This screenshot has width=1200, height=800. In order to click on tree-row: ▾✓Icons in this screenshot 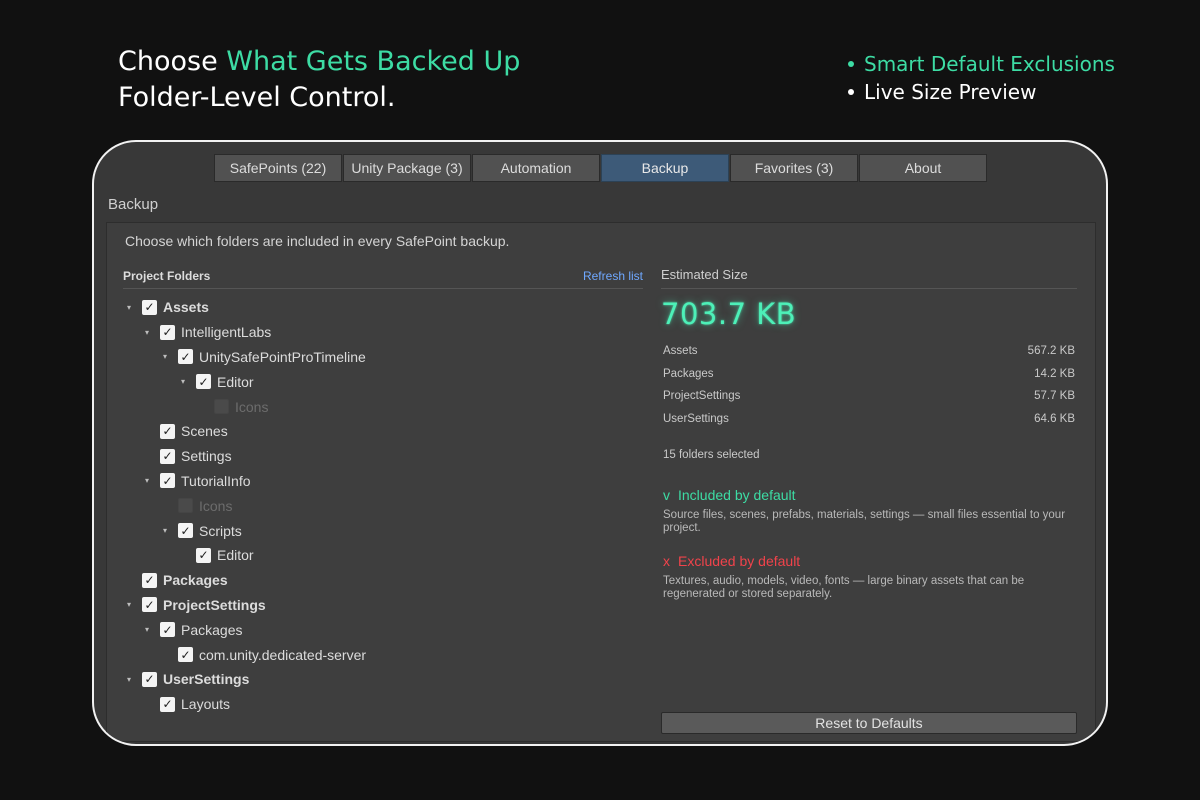, I will do `click(383, 406)`.